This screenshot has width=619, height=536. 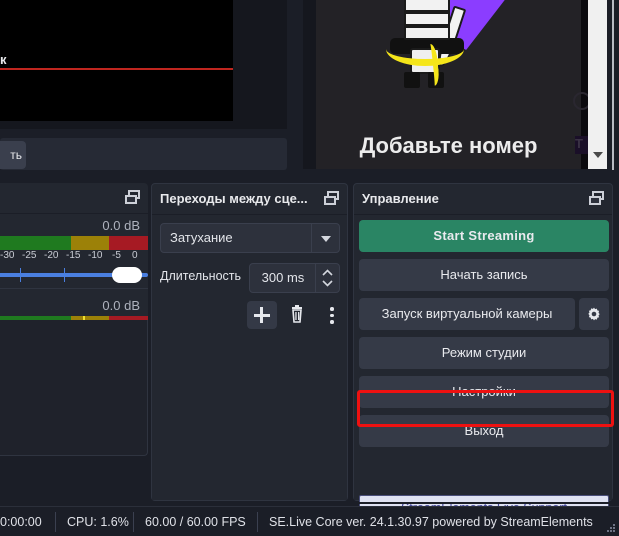 I want to click on remove-transition-button, so click(x=297, y=315).